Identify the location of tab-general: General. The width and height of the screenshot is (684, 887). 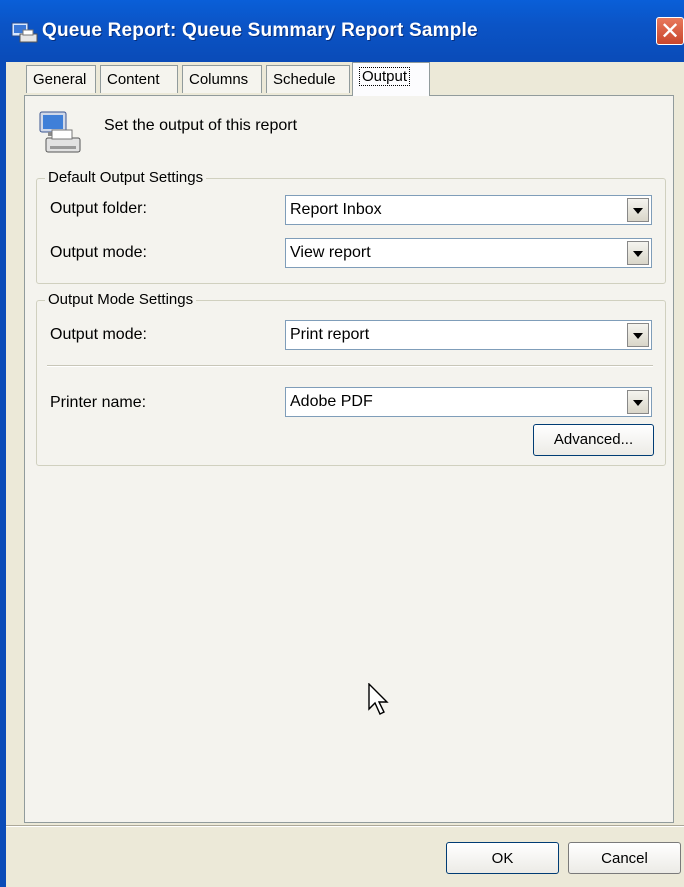
(61, 79).